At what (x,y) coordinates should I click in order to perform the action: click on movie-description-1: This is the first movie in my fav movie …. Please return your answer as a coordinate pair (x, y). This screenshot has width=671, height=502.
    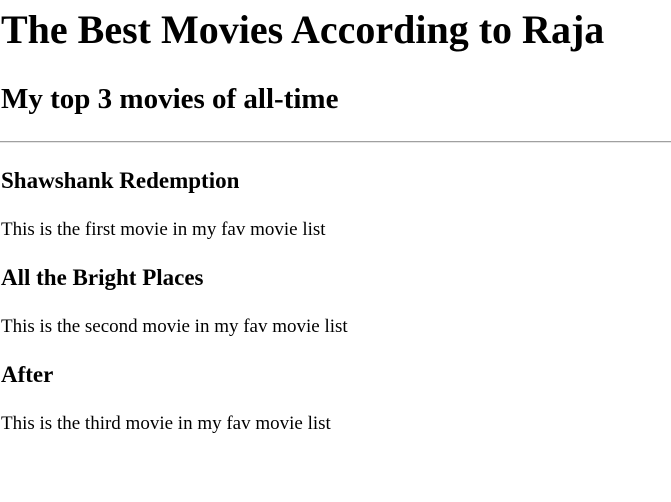
    Looking at the image, I should click on (163, 229).